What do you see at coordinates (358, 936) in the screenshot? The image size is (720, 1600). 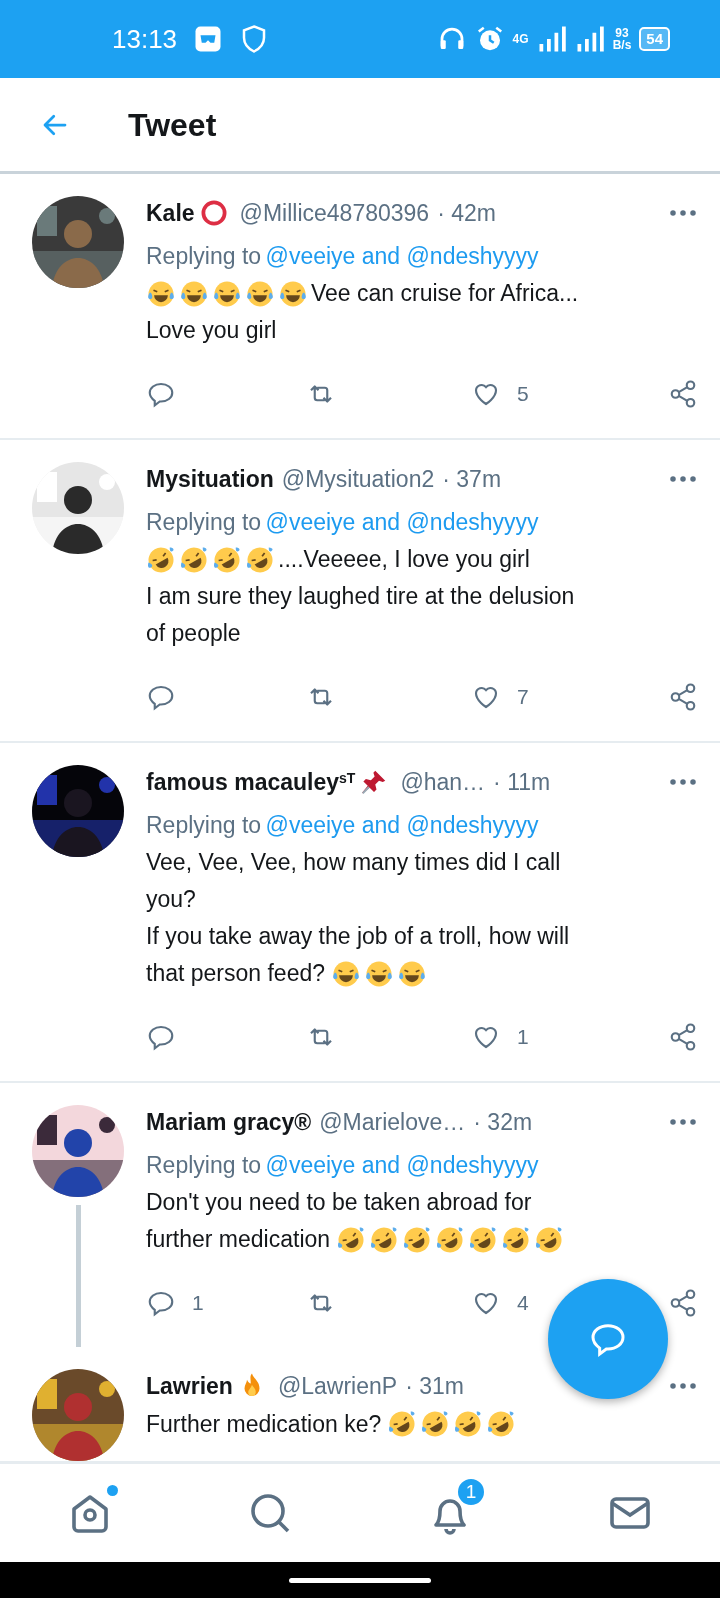 I see `tweet-text: If you take away the job of a troll, how will` at bounding box center [358, 936].